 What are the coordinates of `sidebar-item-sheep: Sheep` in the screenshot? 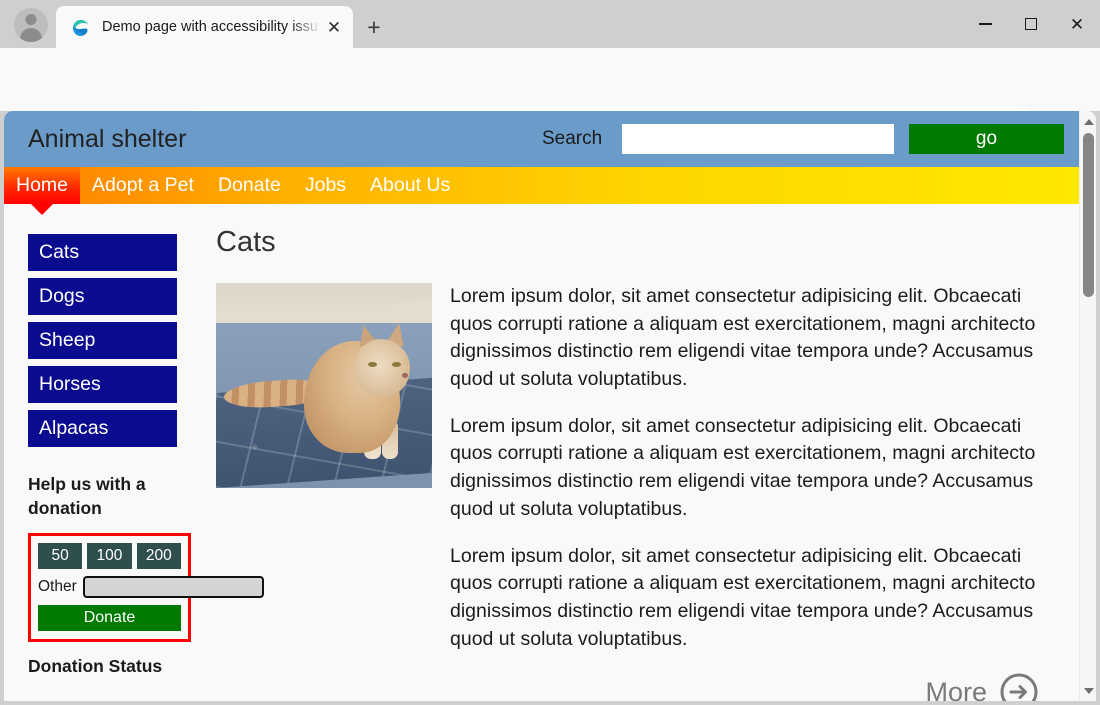 It's located at (102, 340).